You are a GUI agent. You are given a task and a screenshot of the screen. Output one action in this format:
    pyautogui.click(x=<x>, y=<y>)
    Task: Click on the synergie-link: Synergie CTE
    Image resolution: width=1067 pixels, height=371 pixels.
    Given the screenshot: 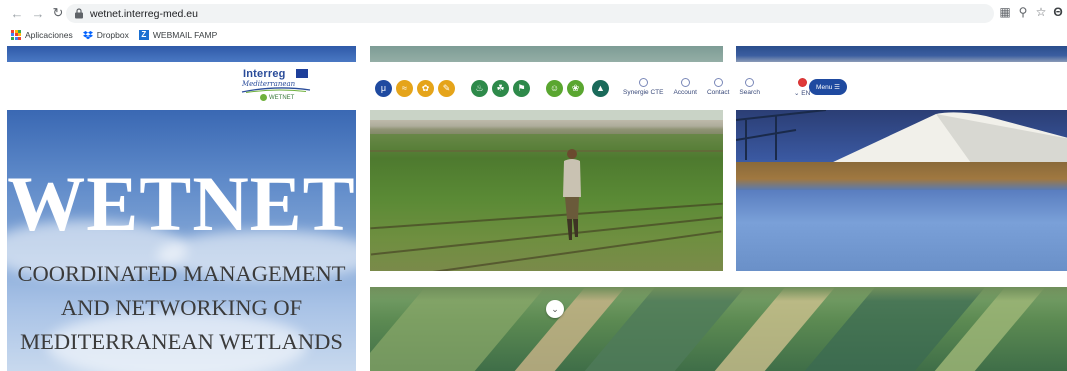 What is the action you would take?
    pyautogui.click(x=643, y=87)
    